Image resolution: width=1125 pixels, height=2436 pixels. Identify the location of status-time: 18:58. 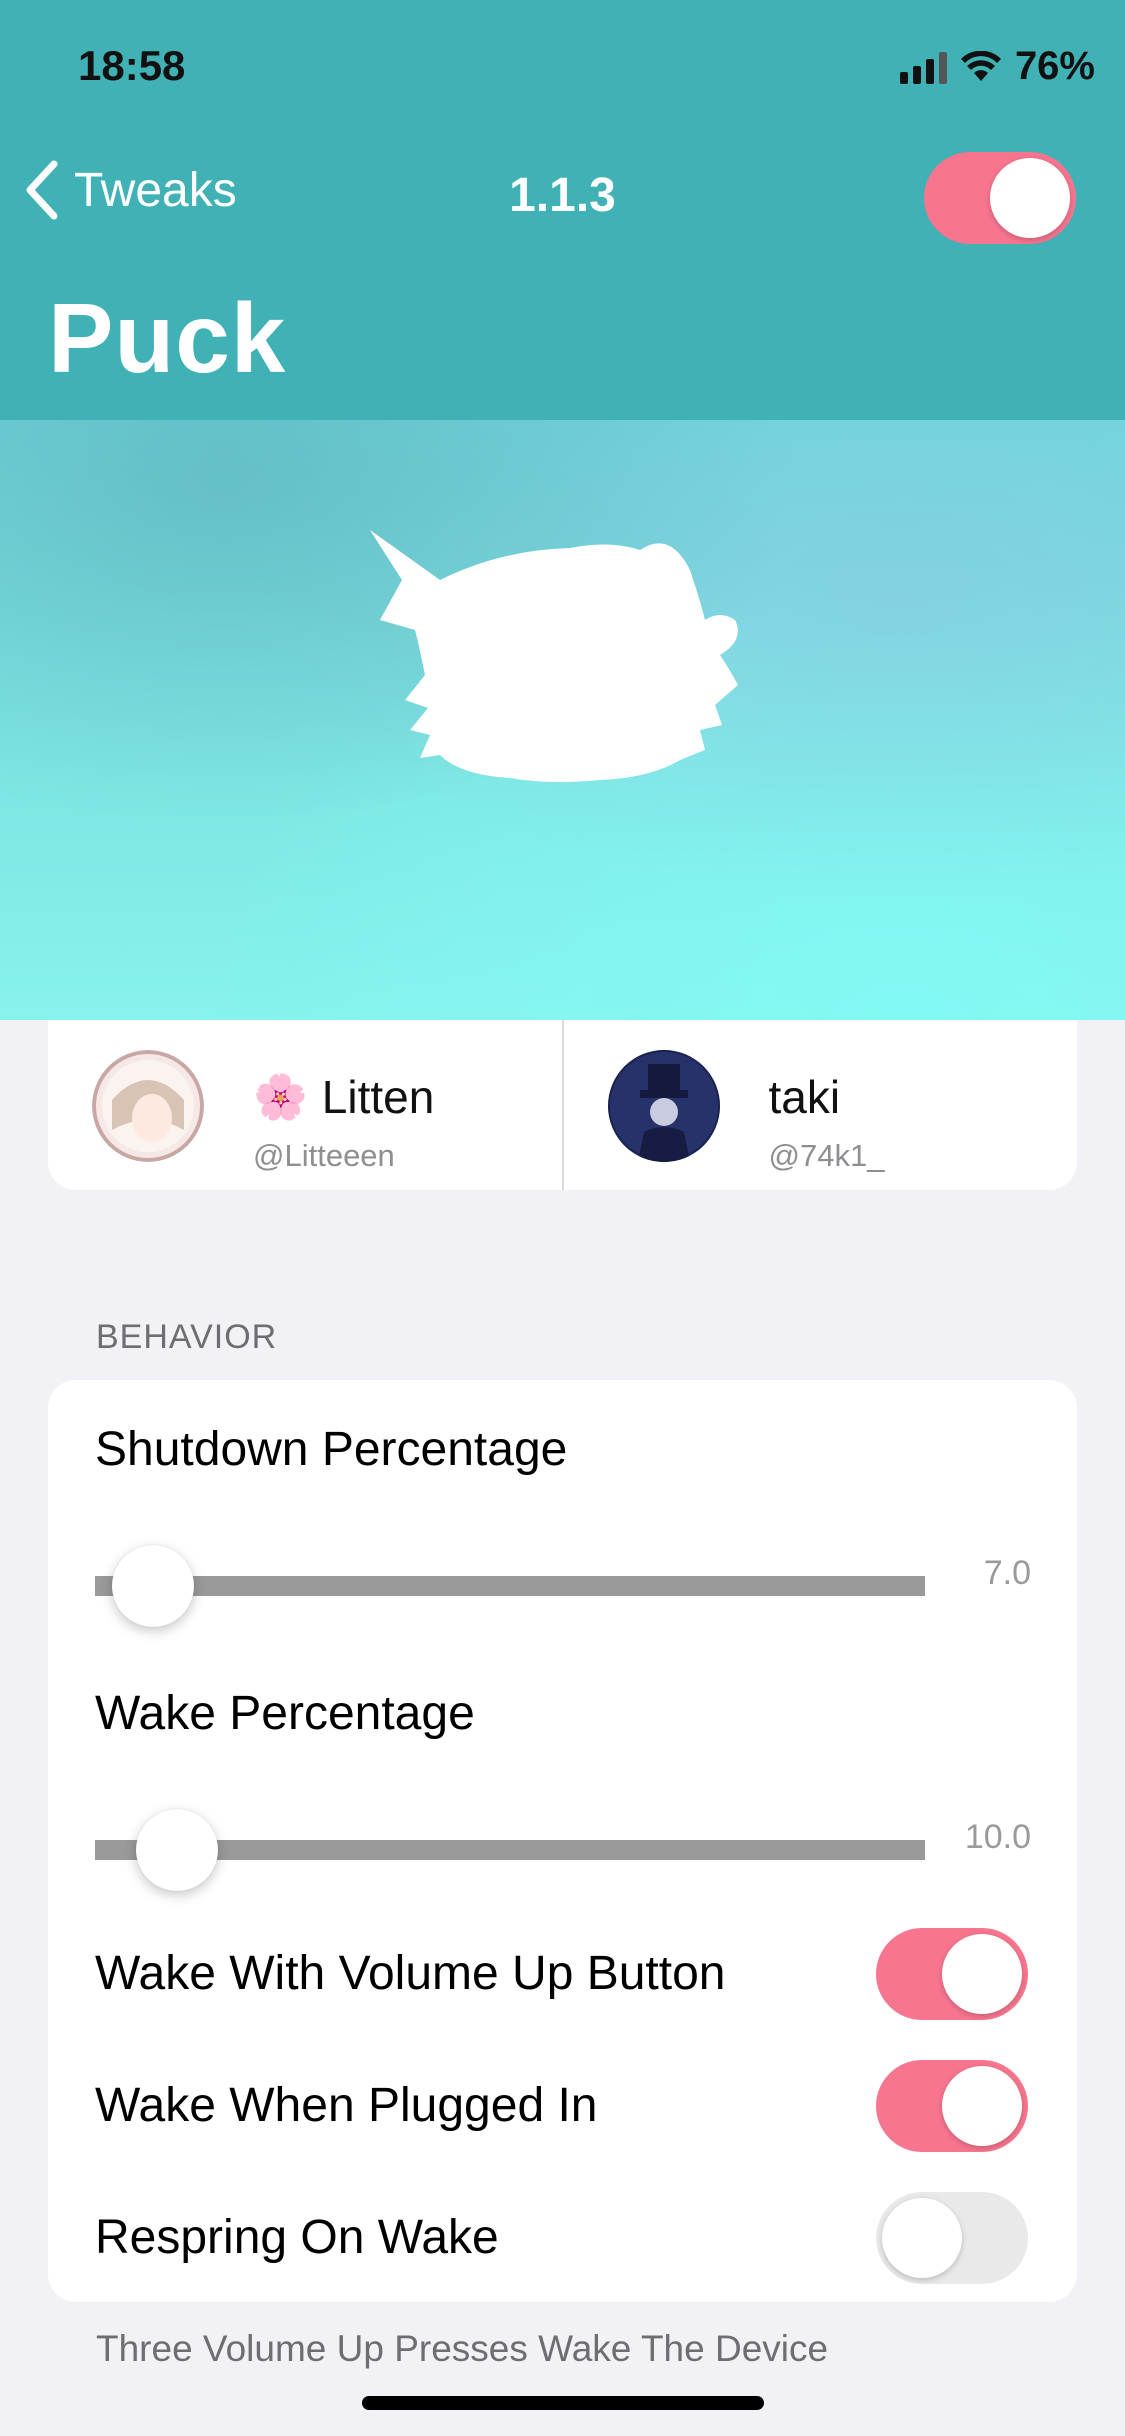
(132, 65).